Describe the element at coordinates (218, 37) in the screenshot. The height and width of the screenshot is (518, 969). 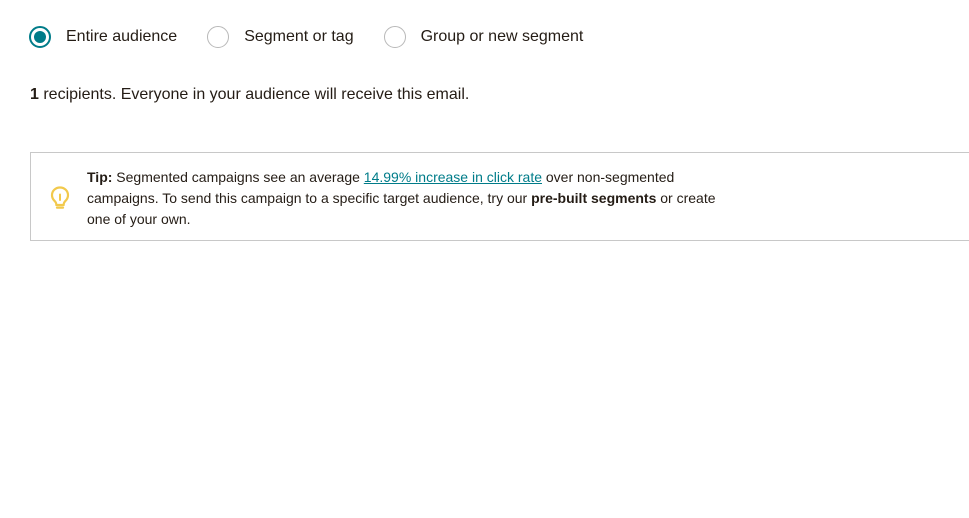
I see `radio-button-segment-or-tag` at that location.